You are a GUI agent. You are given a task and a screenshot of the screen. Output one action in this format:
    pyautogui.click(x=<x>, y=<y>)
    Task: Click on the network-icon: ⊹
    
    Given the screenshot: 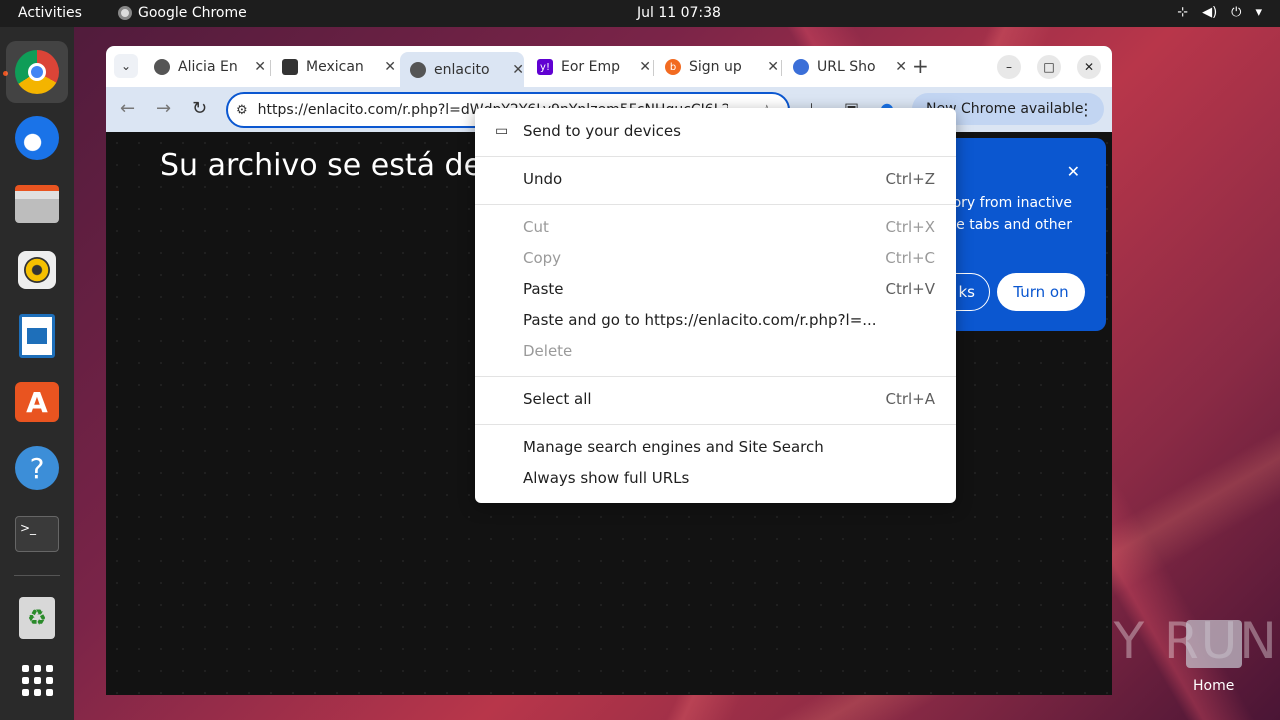 What is the action you would take?
    pyautogui.click(x=1183, y=12)
    